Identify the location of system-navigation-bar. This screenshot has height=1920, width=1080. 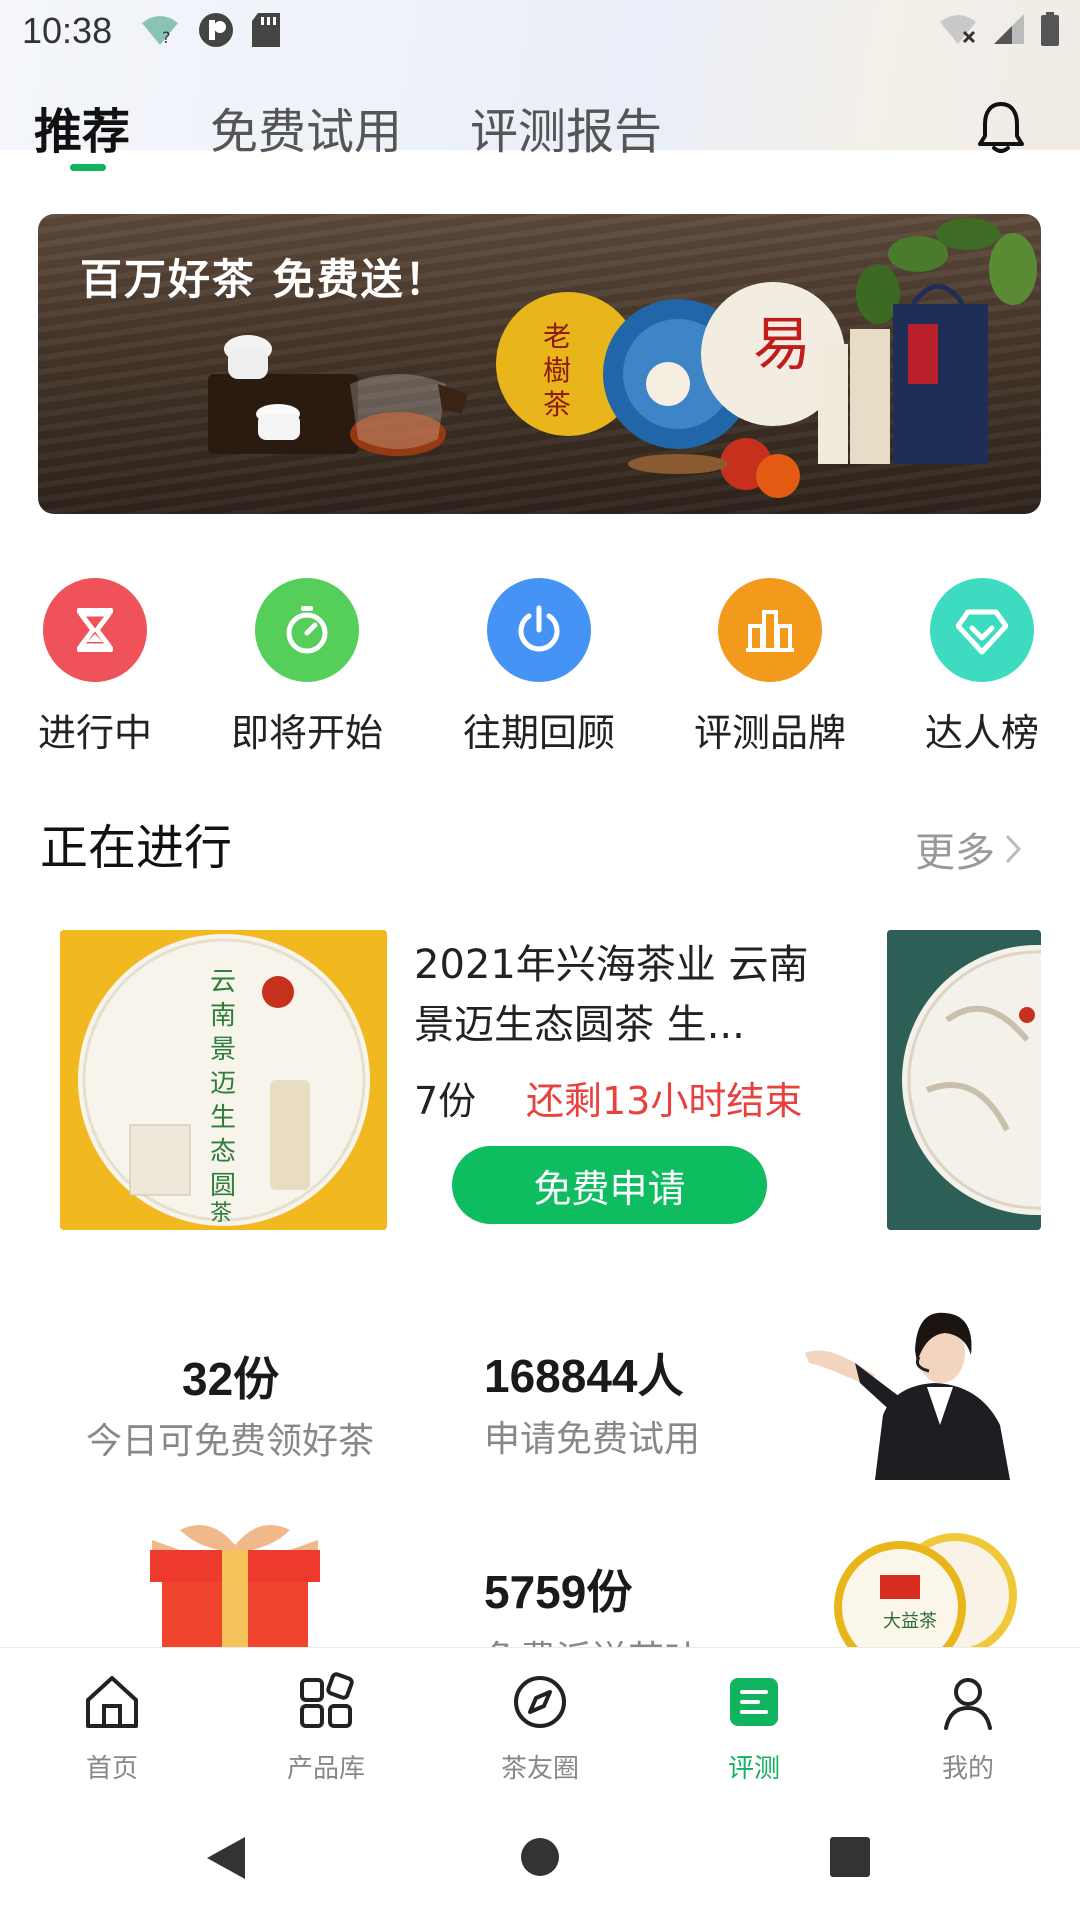
(540, 1853).